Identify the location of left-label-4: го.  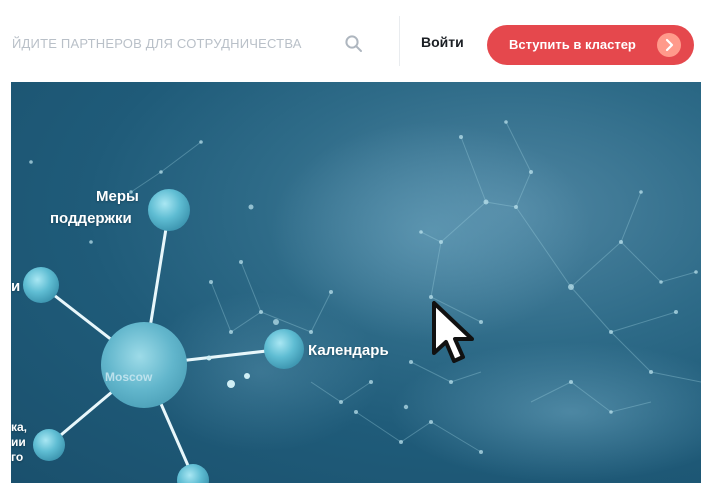
(17, 457).